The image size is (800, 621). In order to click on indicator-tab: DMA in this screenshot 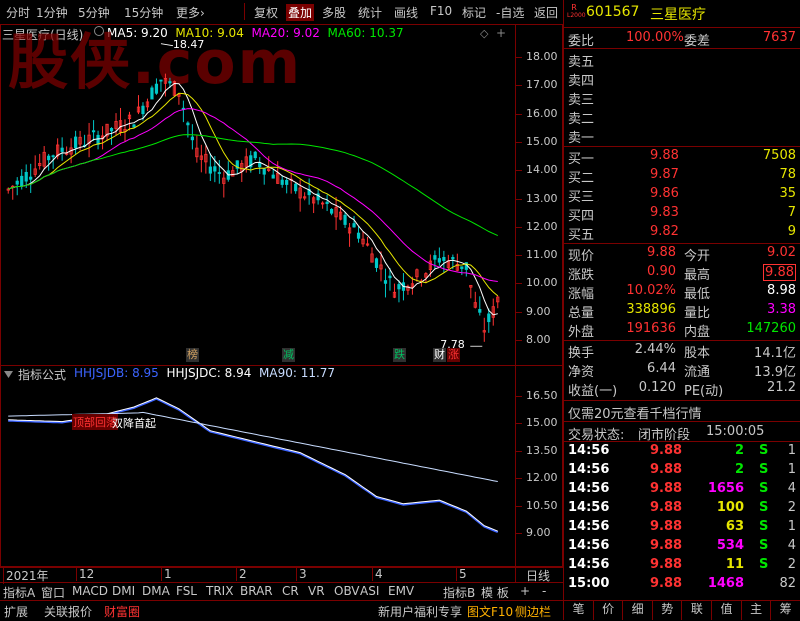, I will do `click(156, 591)`.